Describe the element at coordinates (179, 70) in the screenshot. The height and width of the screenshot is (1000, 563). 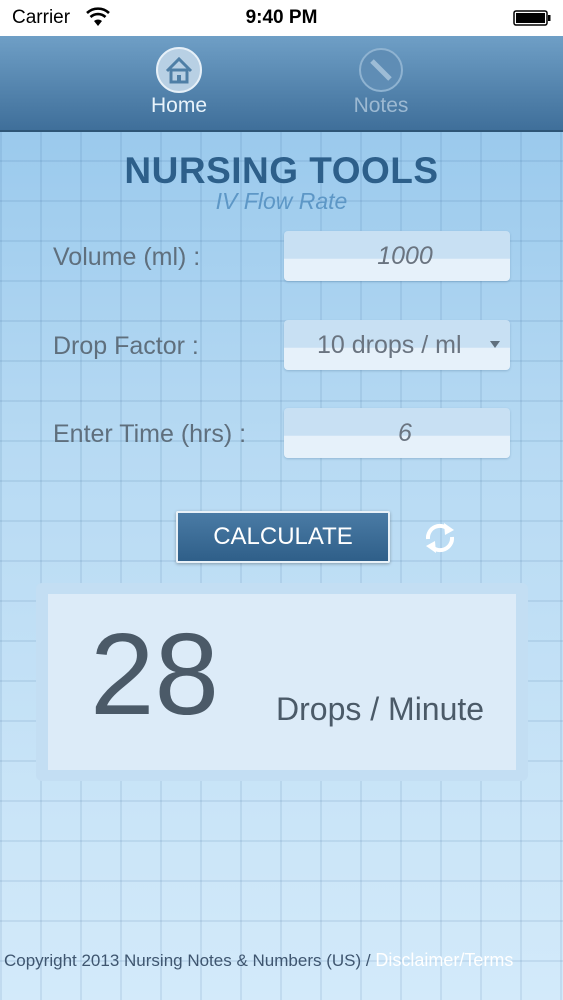
I see `home-icon` at that location.